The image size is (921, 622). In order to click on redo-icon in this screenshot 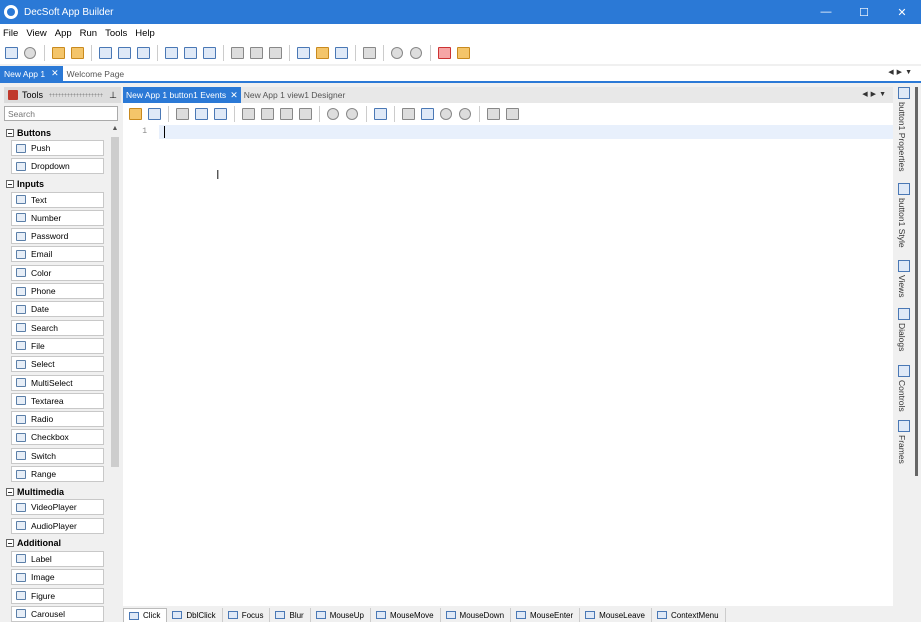, I will do `click(352, 114)`.